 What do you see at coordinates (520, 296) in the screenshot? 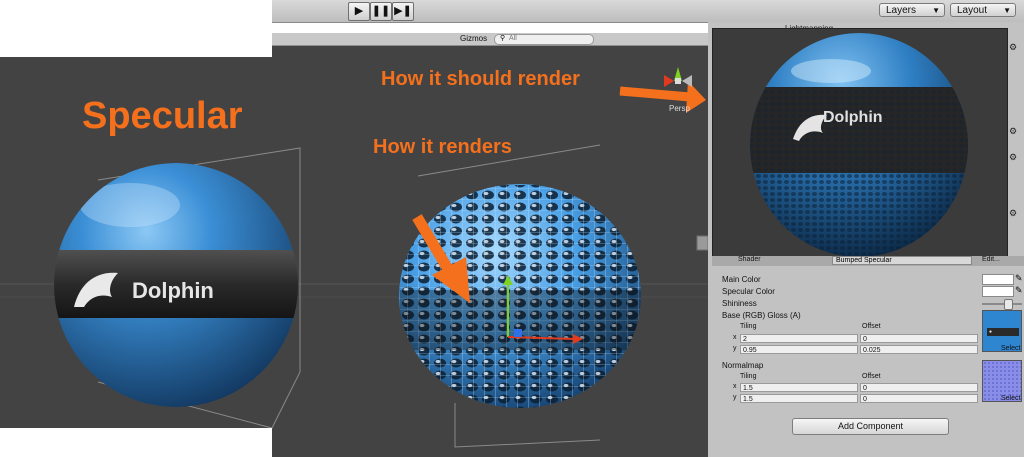
I see `middle-sphere` at bounding box center [520, 296].